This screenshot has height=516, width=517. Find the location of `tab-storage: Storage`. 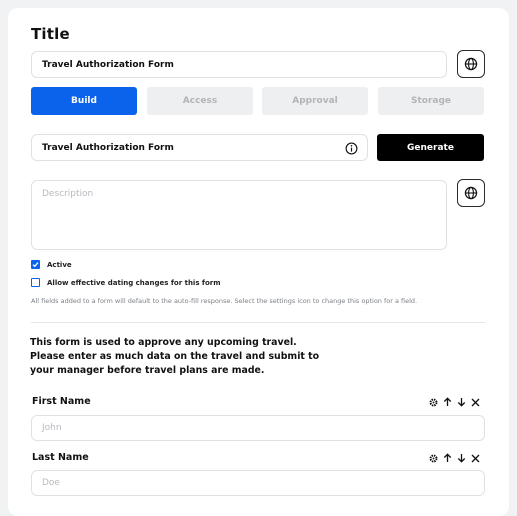

tab-storage: Storage is located at coordinates (431, 101).